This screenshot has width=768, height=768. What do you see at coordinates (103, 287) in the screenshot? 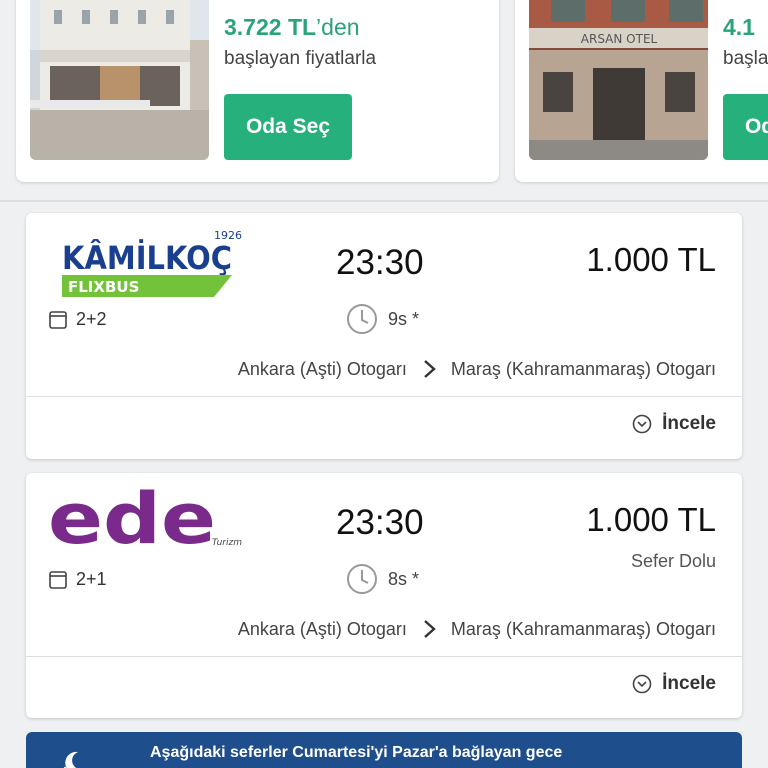
I see `svg-text: FLIXBUS` at bounding box center [103, 287].